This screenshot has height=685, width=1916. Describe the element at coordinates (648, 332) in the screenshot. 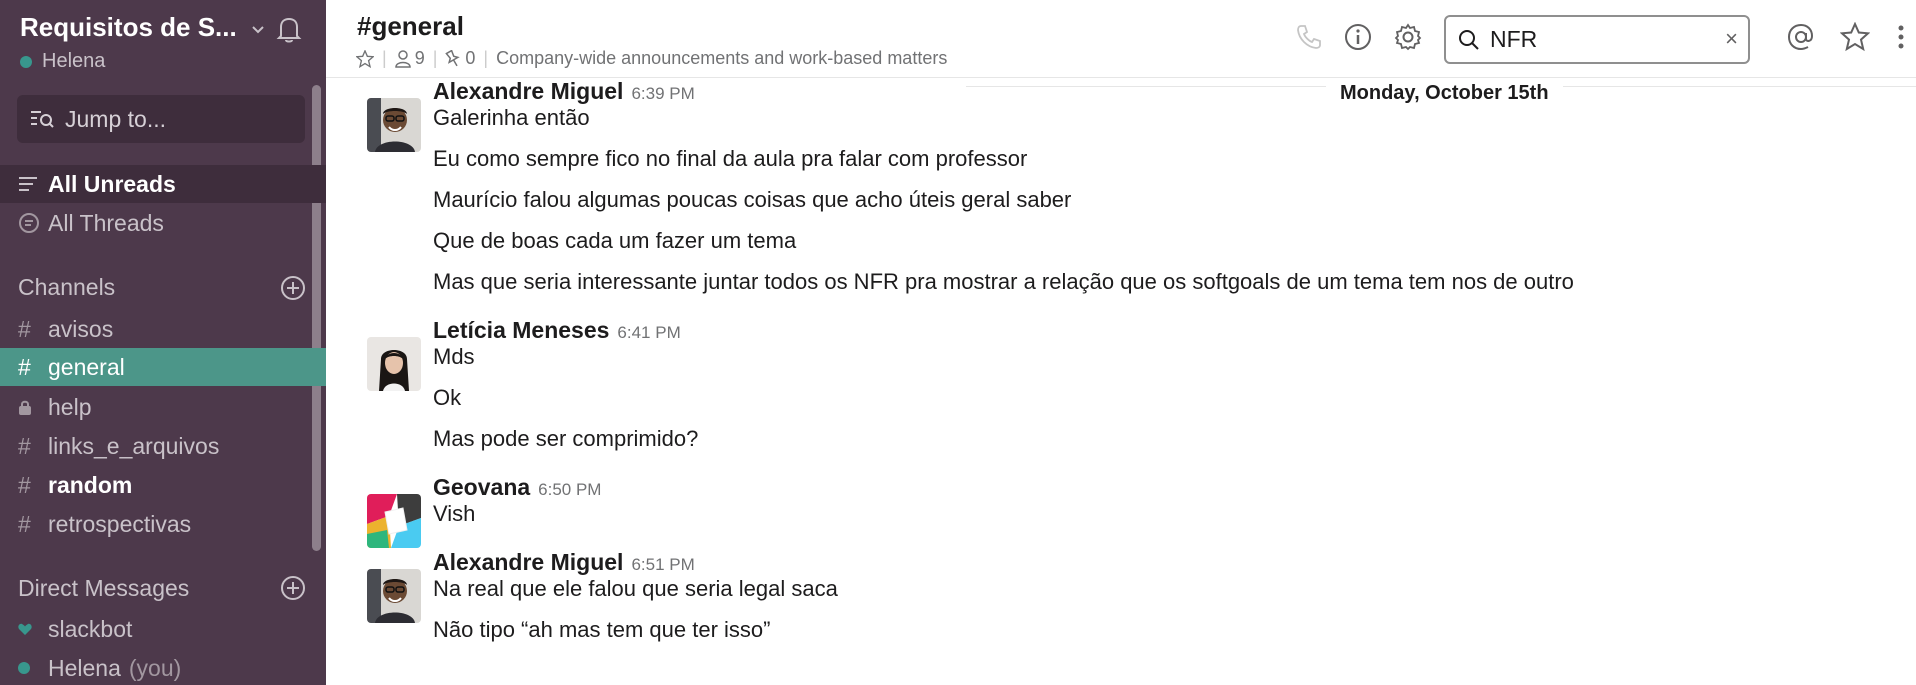

I see `message-time: 6:41 PM` at that location.